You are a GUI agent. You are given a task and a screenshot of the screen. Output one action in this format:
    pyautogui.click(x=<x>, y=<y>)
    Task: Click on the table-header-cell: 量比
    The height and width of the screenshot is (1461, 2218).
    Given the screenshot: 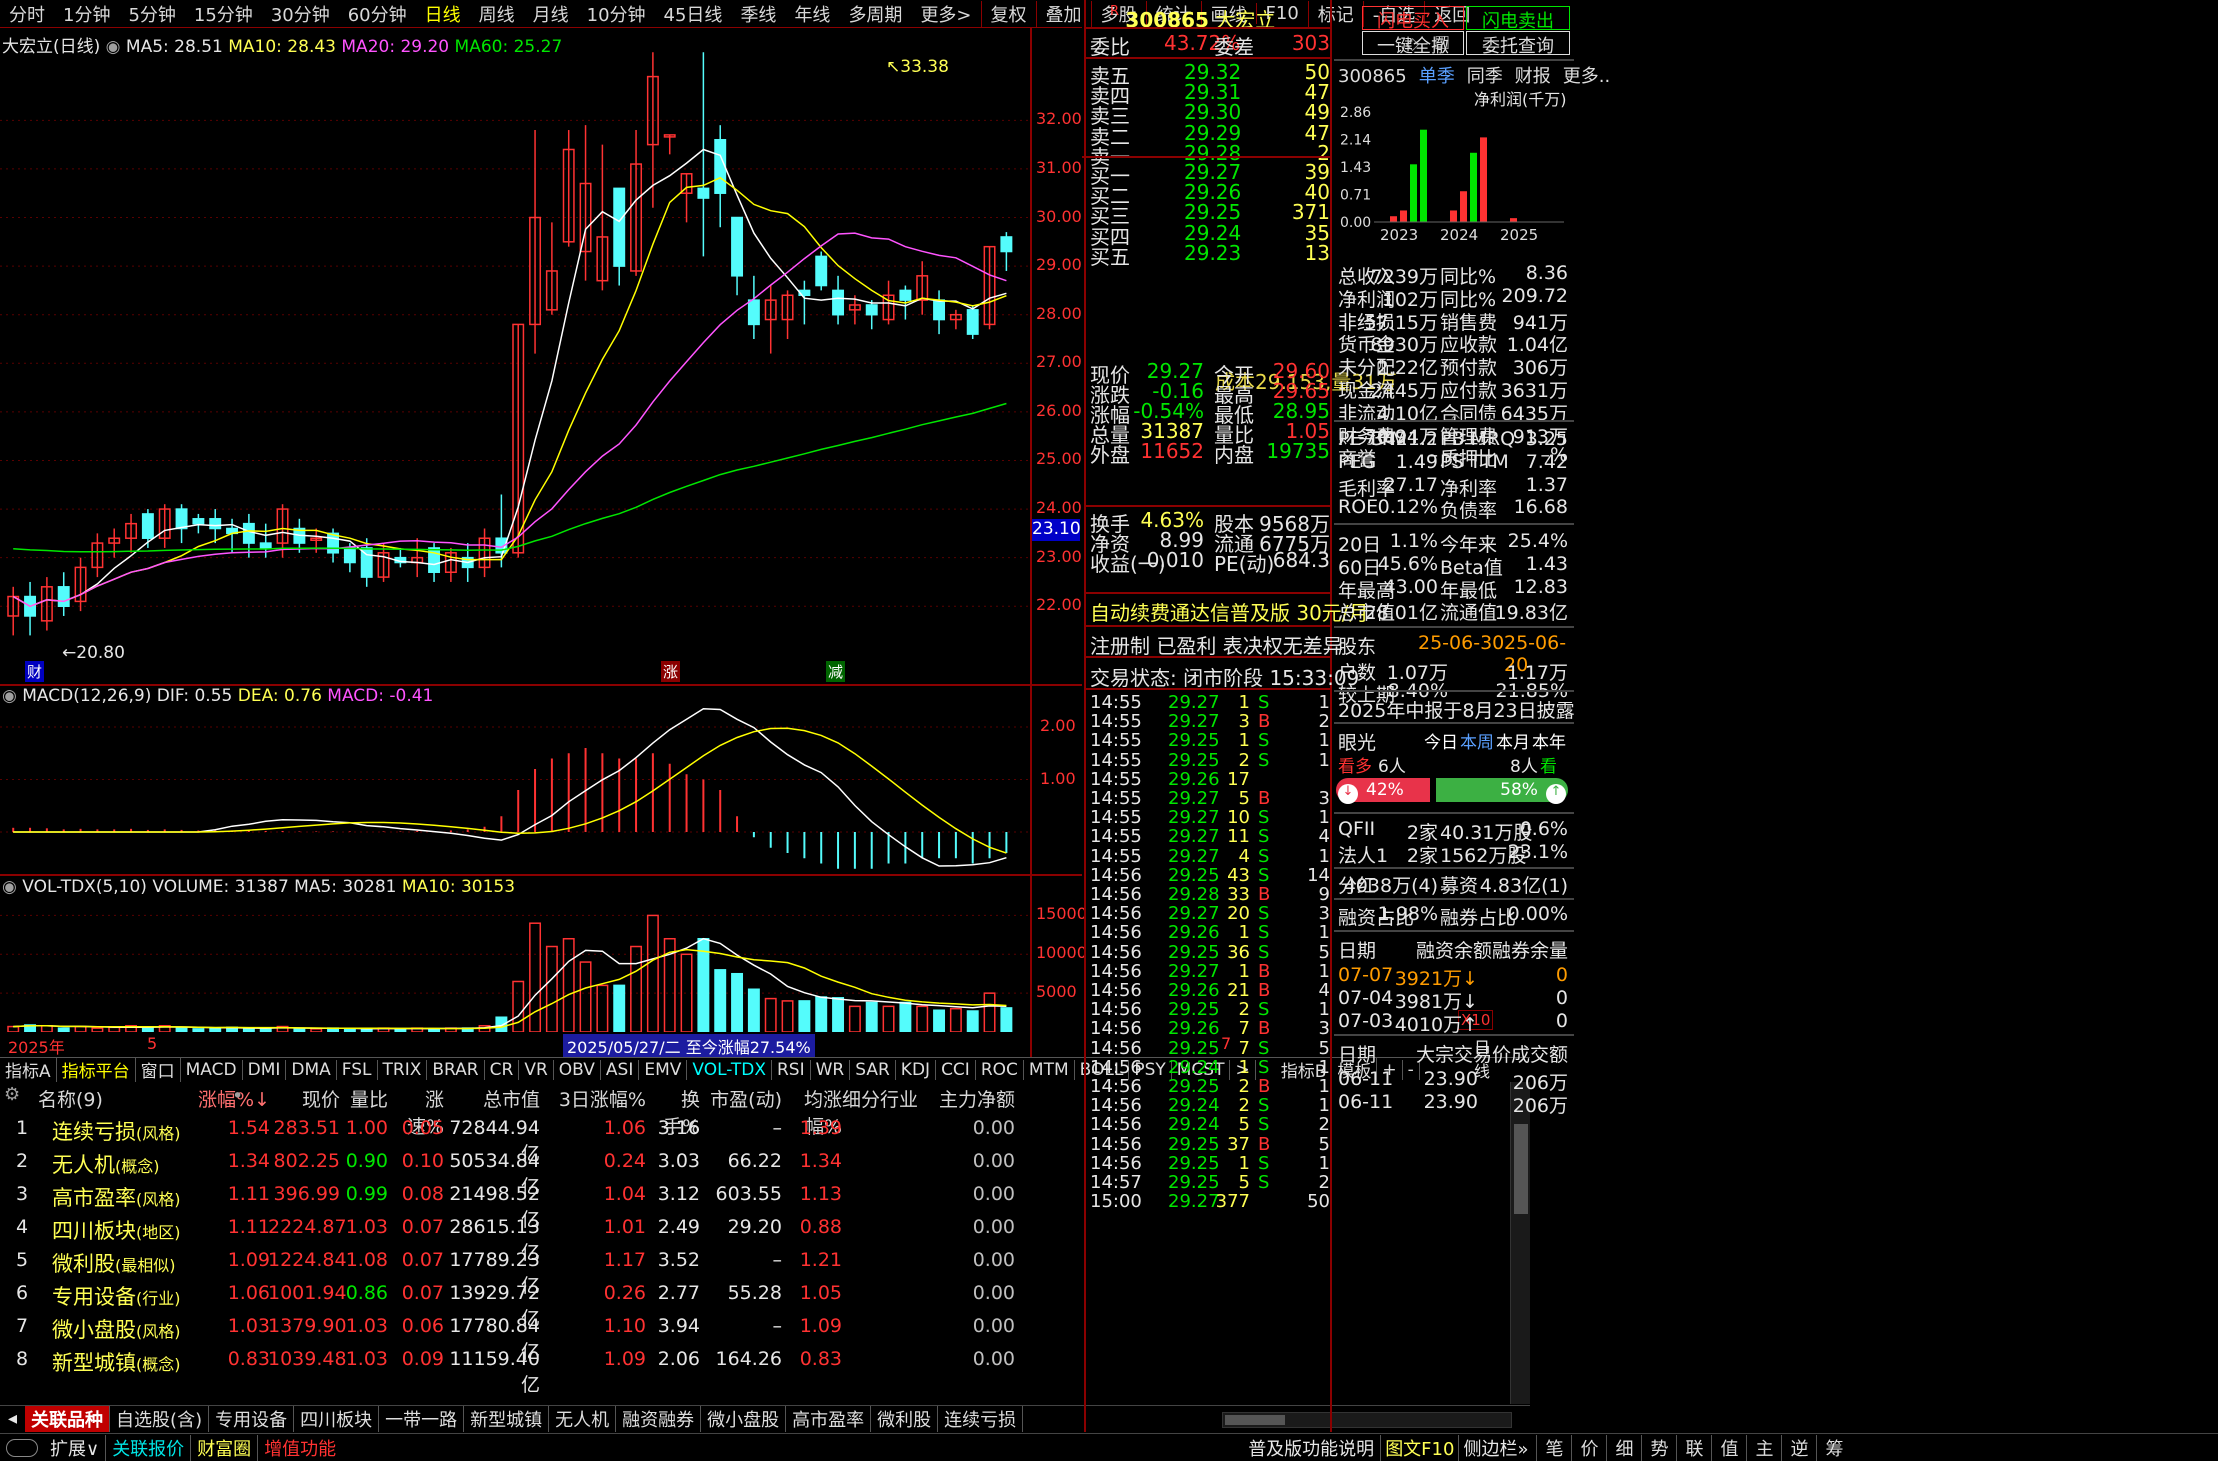 What is the action you would take?
    pyautogui.click(x=359, y=1098)
    